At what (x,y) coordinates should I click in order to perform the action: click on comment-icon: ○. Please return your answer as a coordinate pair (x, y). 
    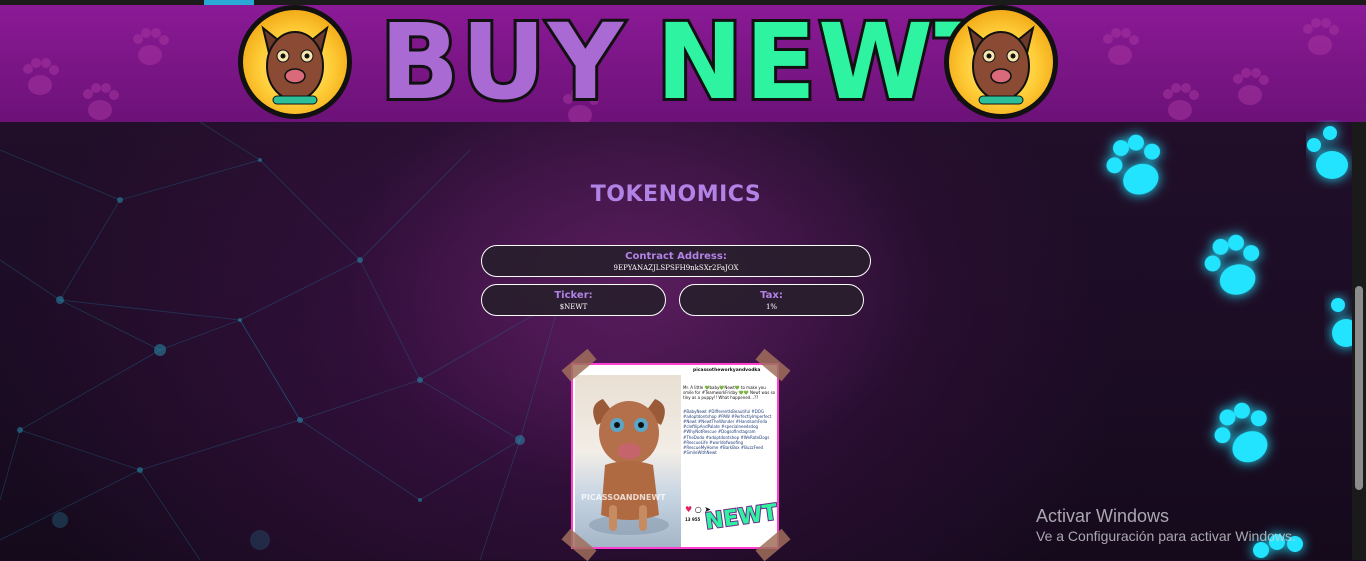
    Looking at the image, I should click on (698, 509).